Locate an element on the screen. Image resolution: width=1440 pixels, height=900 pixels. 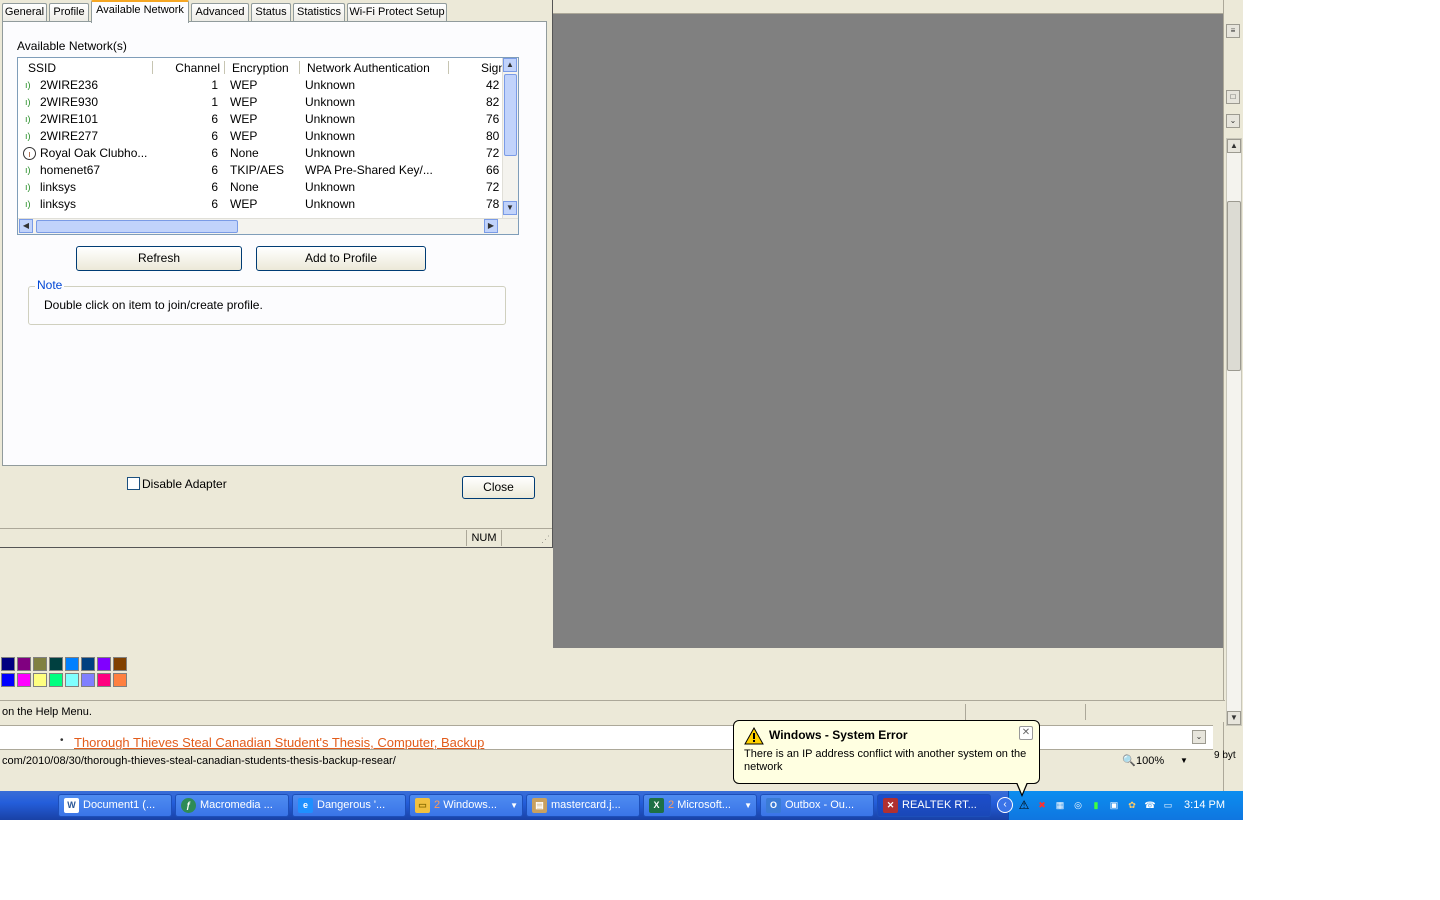
list-scroll-thumb is located at coordinates (510, 115).